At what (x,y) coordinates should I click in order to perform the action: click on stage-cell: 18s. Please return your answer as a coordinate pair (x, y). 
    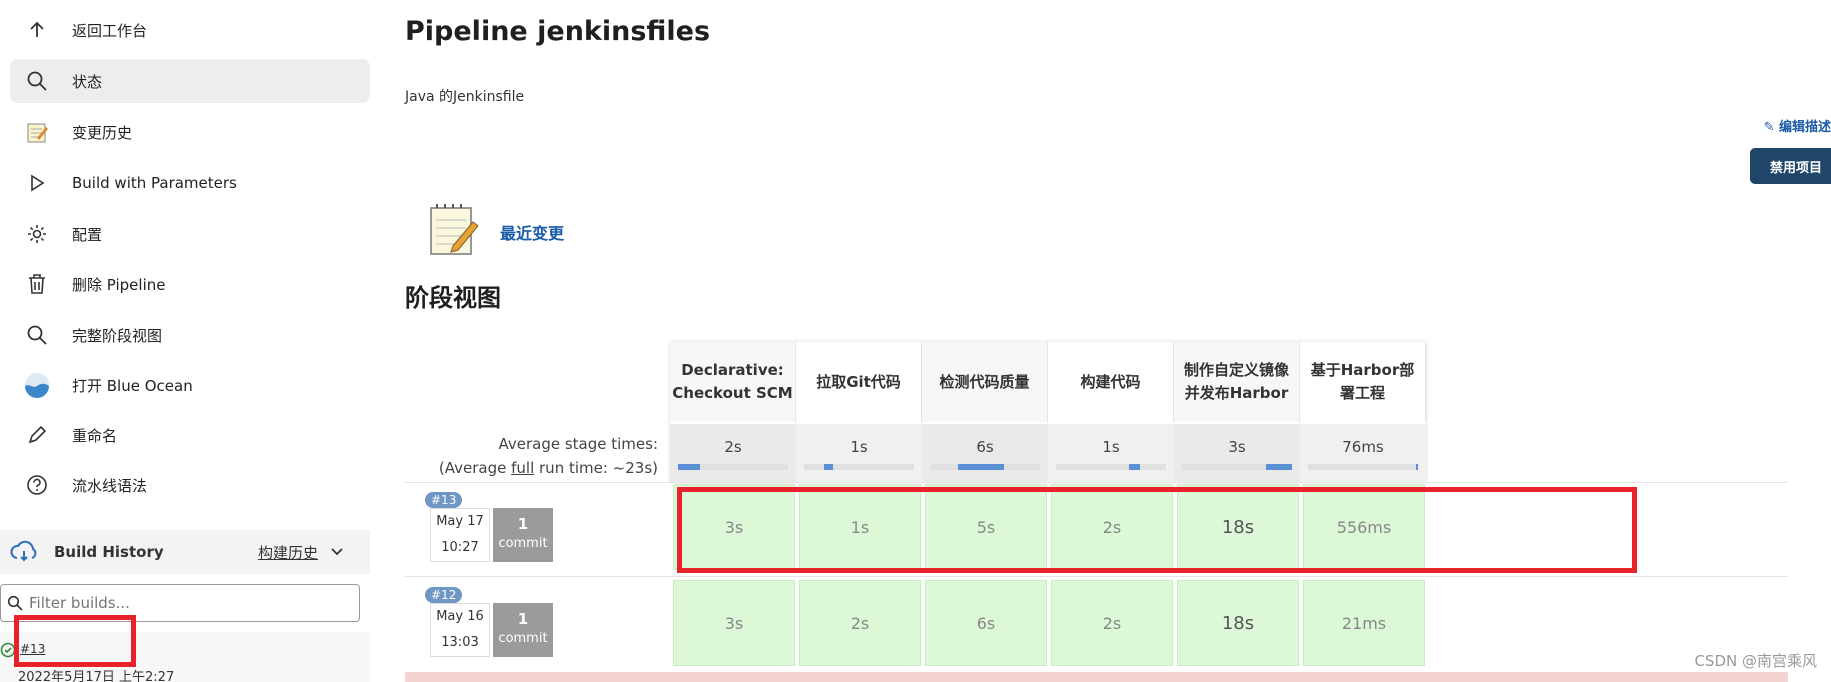
    Looking at the image, I should click on (1238, 623).